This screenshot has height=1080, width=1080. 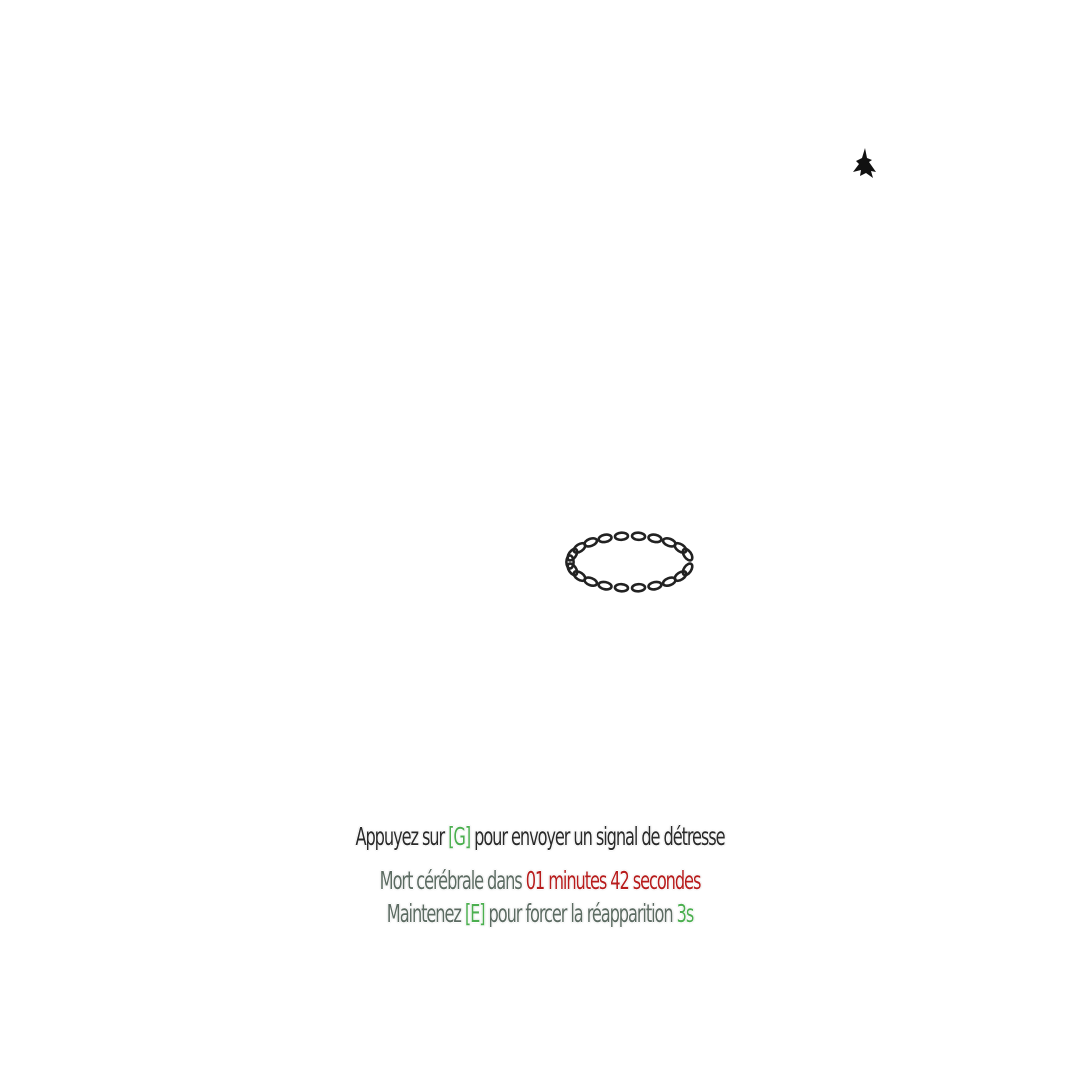 What do you see at coordinates (580, 913) in the screenshot?
I see `respawn-middle: pour forcer la réapparition` at bounding box center [580, 913].